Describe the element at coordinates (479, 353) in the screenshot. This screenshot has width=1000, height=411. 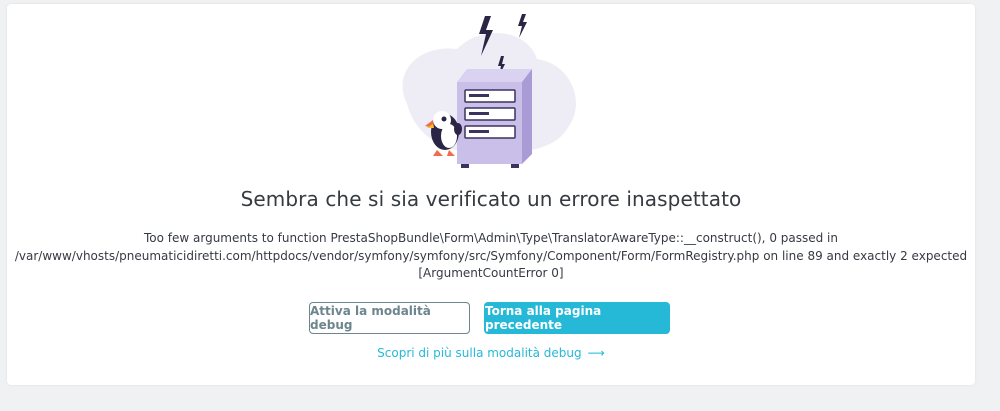
I see `learn-more-debug-label: Scopri di più sulla modalità debug` at that location.